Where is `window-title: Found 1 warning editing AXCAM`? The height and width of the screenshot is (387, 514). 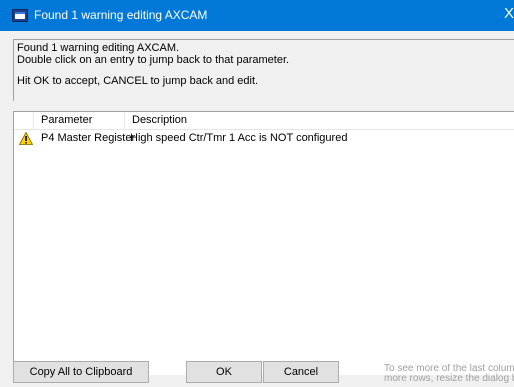 window-title: Found 1 warning editing AXCAM is located at coordinates (121, 15).